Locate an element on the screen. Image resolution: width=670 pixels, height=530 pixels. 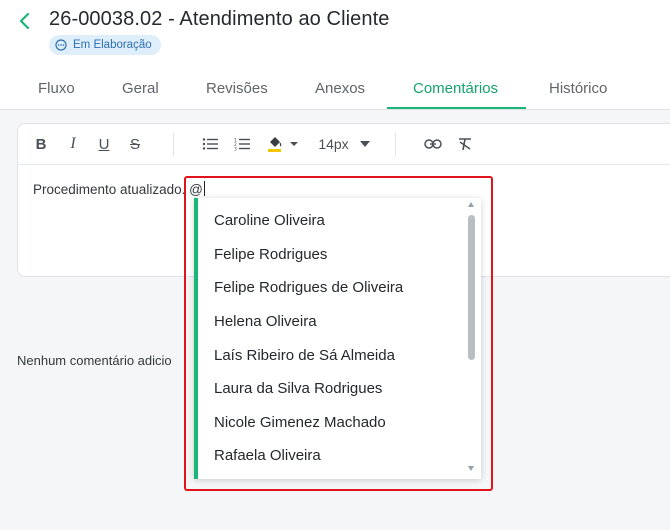
tab-fluxo: Fluxo is located at coordinates (56, 88).